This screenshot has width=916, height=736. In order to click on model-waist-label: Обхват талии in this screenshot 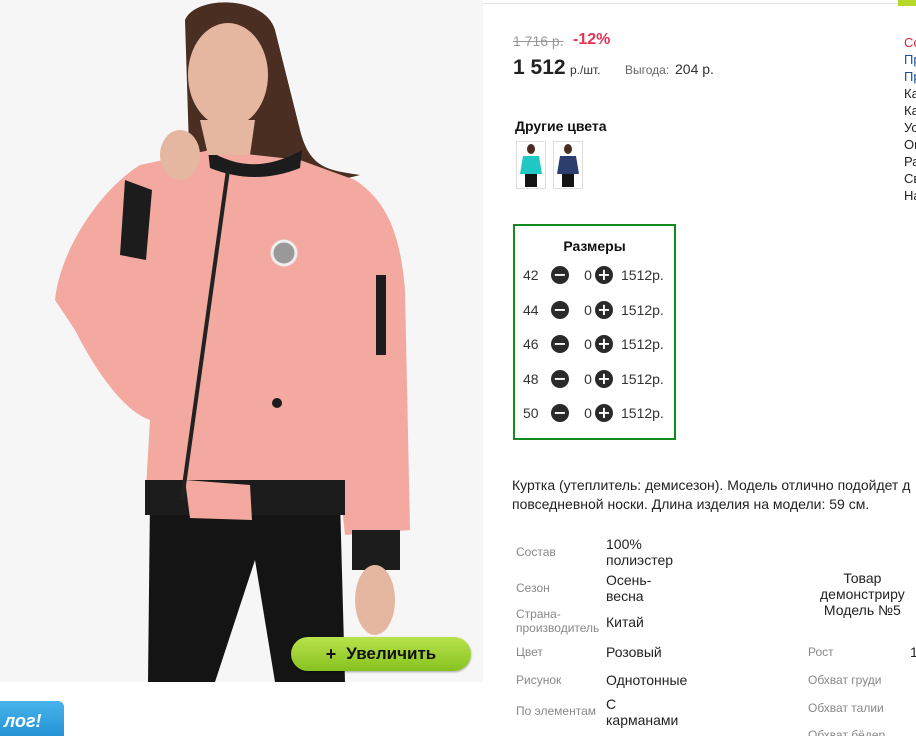, I will do `click(846, 708)`.